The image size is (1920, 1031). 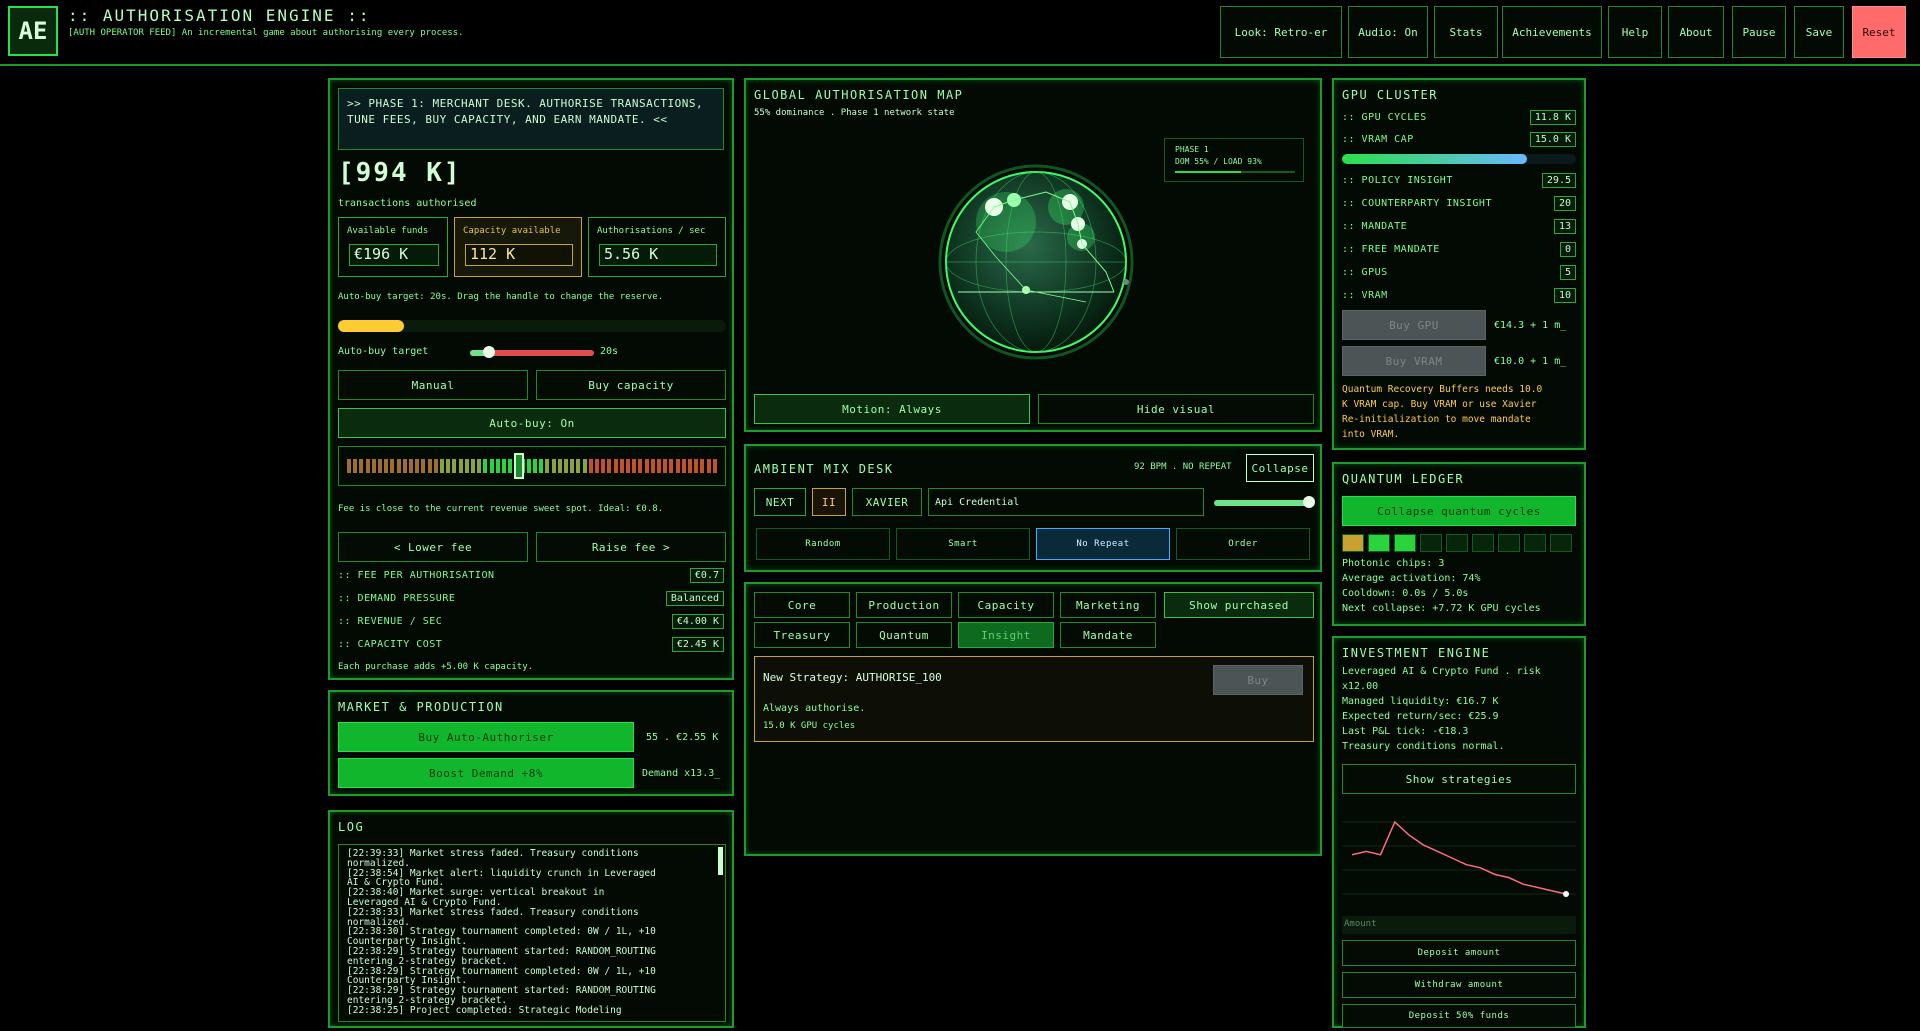 I want to click on tab-quantum: Quantum, so click(x=904, y=635).